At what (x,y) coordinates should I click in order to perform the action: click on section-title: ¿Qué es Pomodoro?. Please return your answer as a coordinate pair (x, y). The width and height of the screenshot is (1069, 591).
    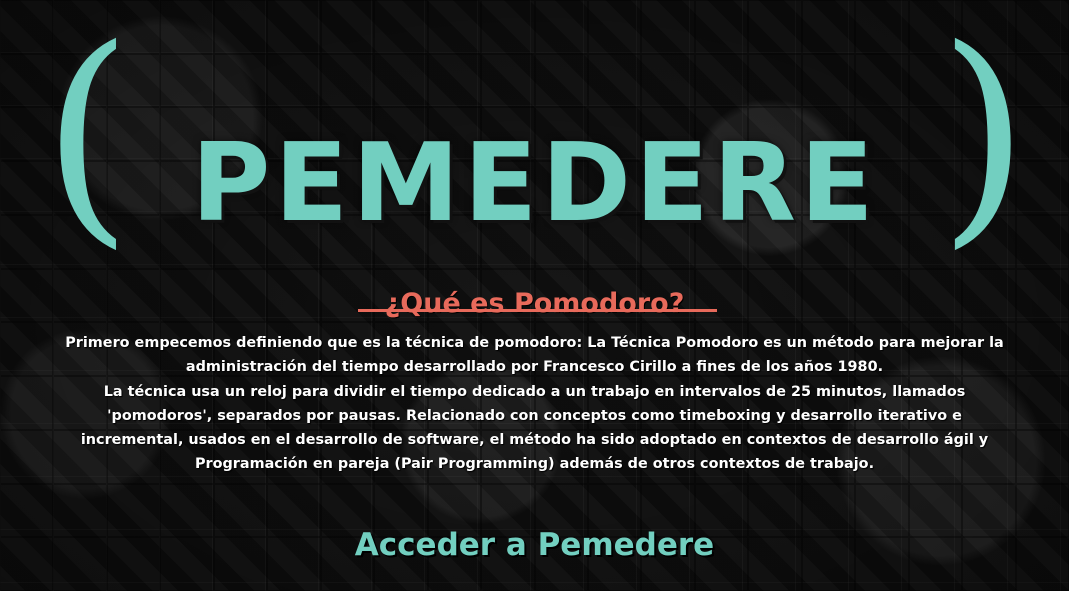
    Looking at the image, I should click on (534, 304).